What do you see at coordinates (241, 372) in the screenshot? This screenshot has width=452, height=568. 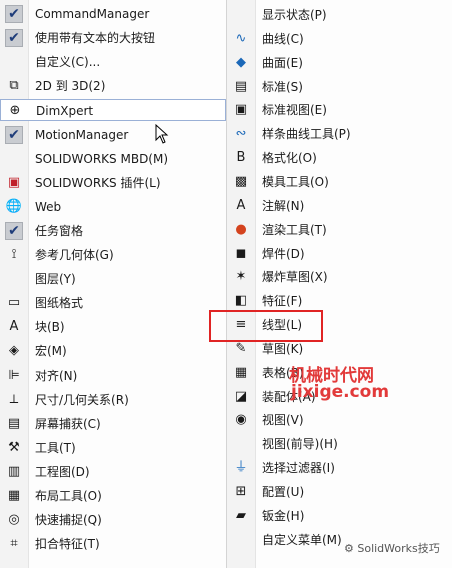 I see `table-icon: ▦` at bounding box center [241, 372].